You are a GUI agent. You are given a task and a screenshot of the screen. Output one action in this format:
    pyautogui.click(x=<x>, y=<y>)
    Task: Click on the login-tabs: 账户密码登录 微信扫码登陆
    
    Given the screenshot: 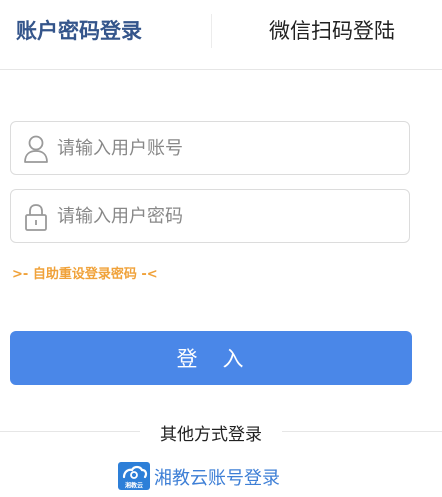 What is the action you would take?
    pyautogui.click(x=221, y=35)
    